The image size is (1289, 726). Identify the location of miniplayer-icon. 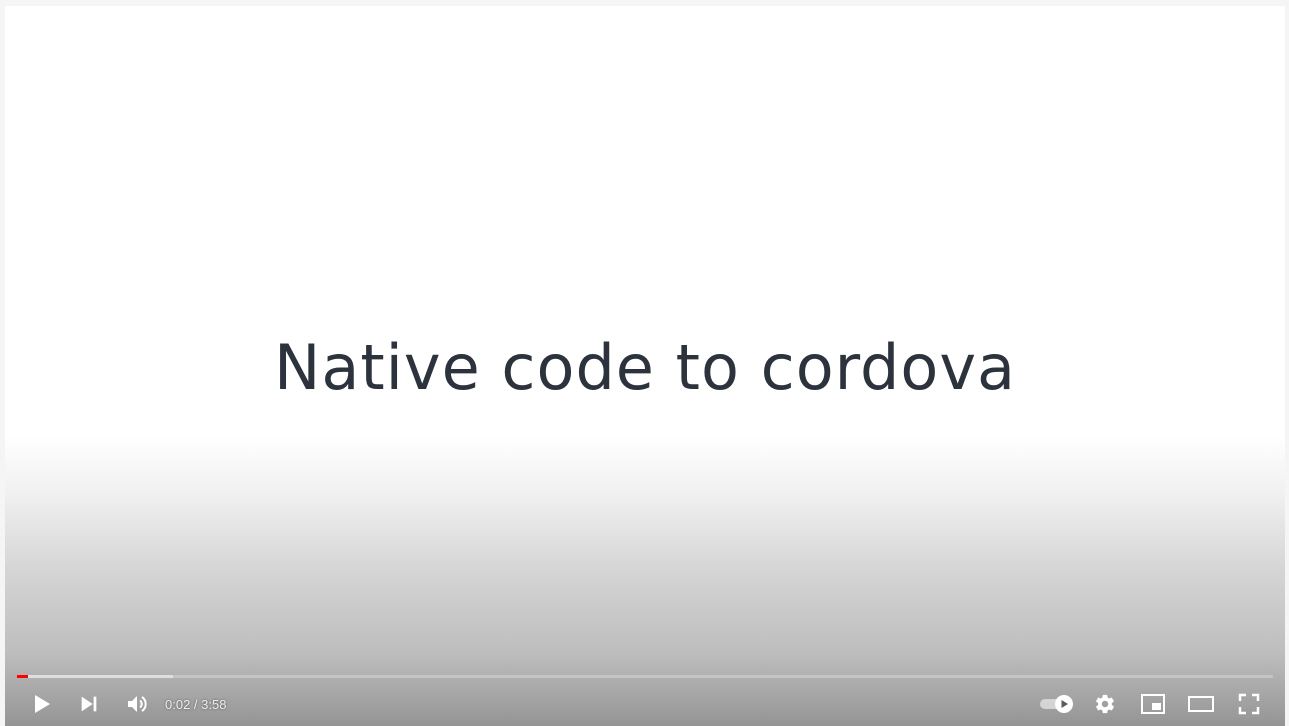
(1153, 704).